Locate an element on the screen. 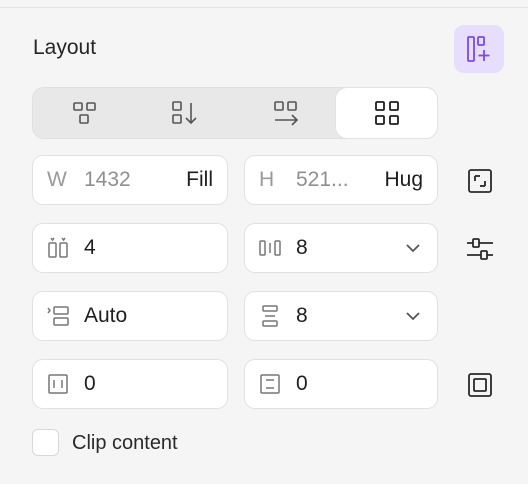 This screenshot has height=484, width=528. width-field: W 1432 Fill is located at coordinates (130, 180).